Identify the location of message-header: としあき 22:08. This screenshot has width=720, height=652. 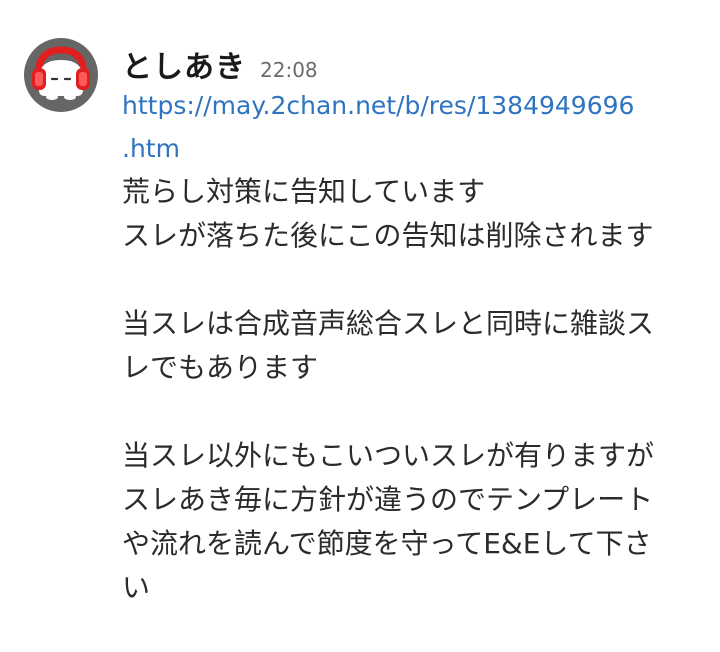
(220, 63).